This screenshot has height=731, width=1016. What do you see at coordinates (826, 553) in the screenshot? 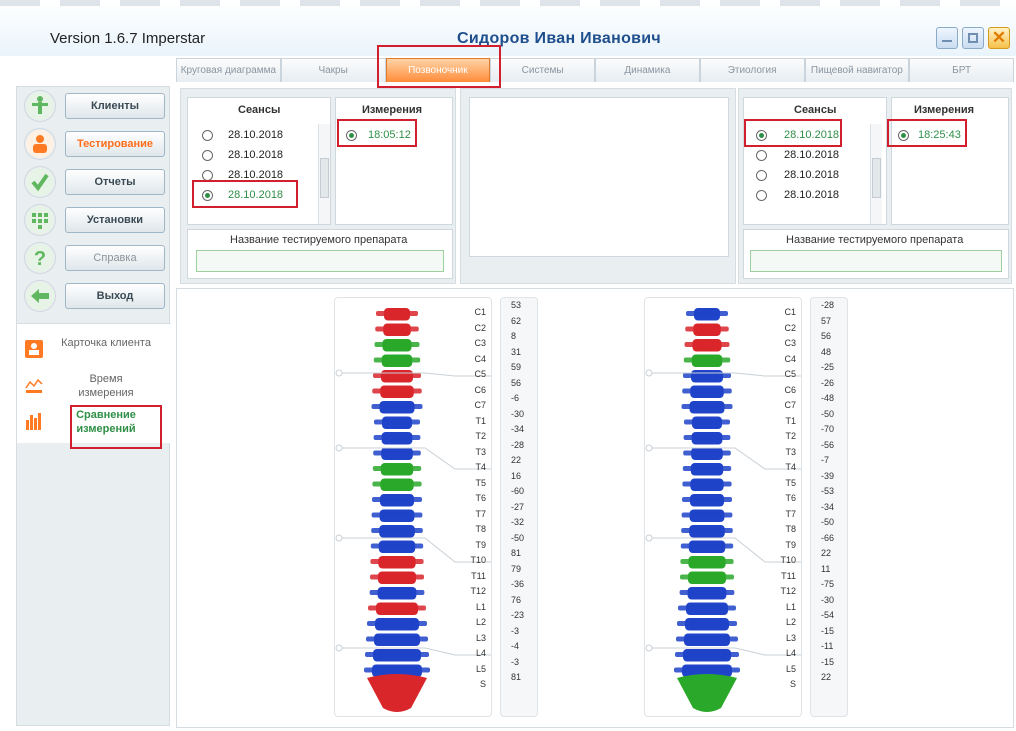
I see `segment-value: 22` at bounding box center [826, 553].